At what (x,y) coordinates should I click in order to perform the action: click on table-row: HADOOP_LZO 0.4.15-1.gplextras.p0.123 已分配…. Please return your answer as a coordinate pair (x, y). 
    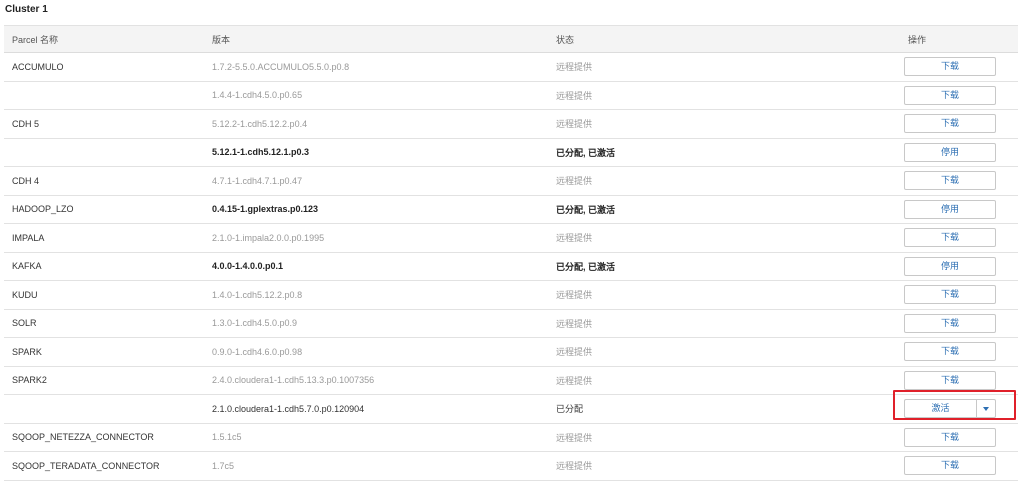
    Looking at the image, I should click on (511, 209).